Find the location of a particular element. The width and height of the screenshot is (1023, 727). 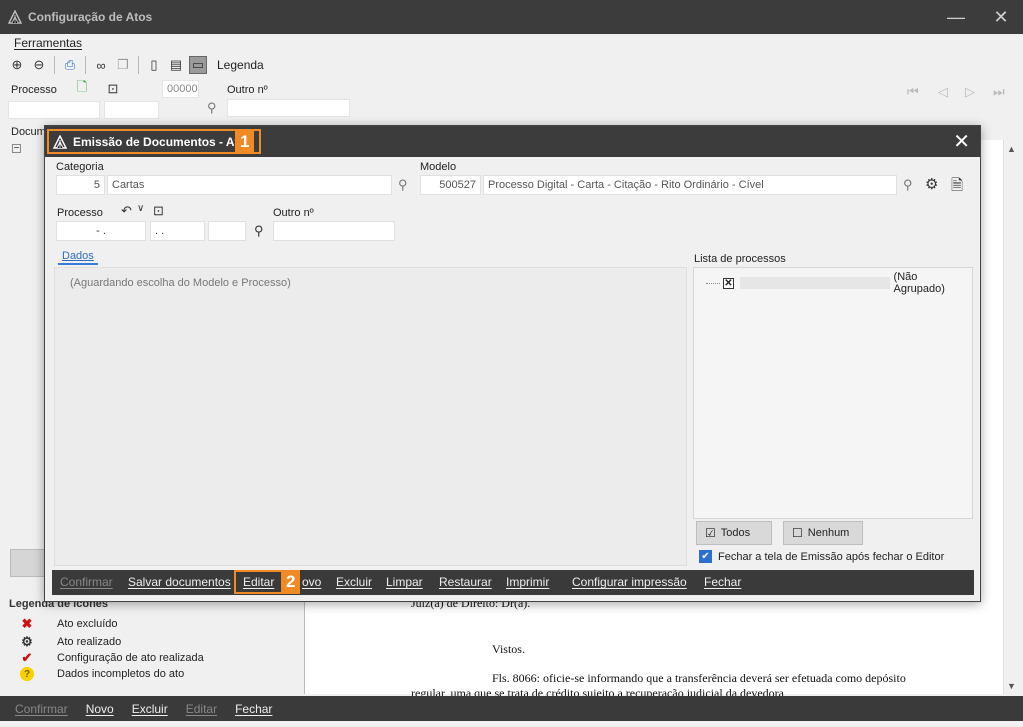

zoom-in-icon: ⊕ is located at coordinates (17, 65).